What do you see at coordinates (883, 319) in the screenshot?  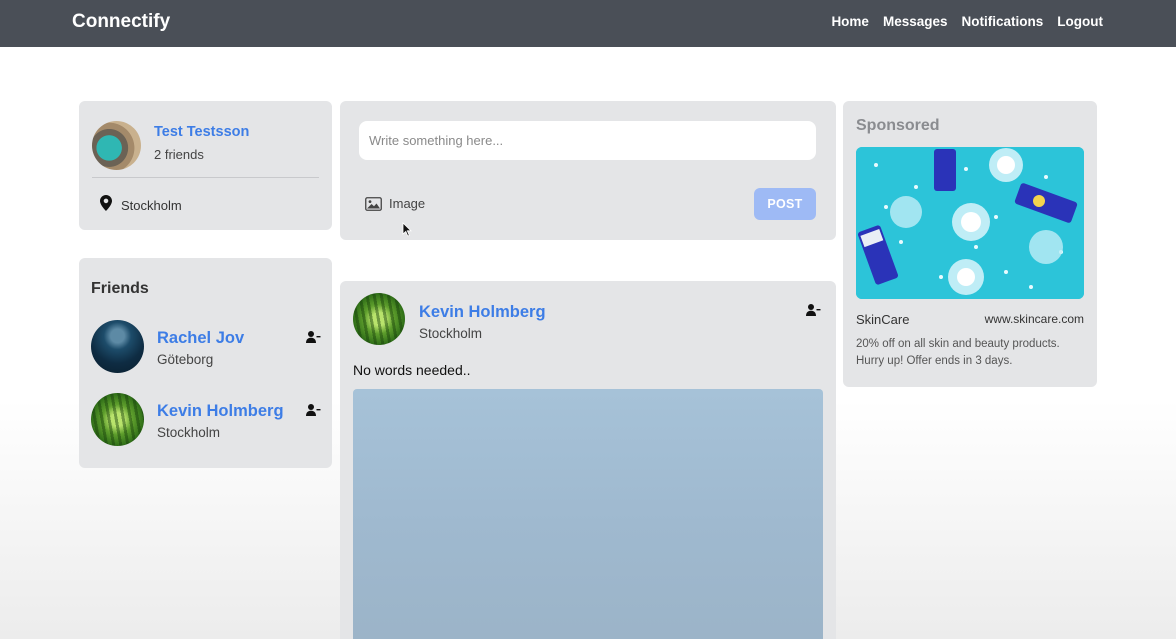 I see `ad-brand: SkinCare` at bounding box center [883, 319].